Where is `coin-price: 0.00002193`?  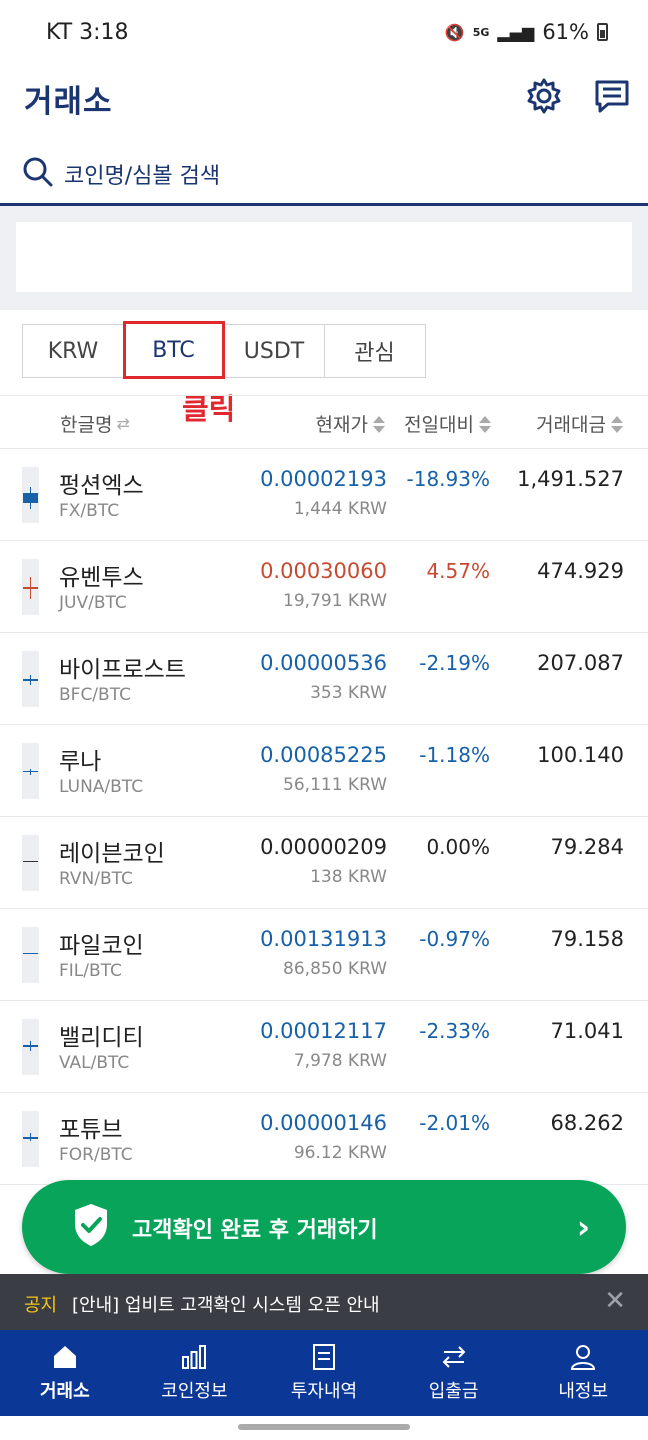 coin-price: 0.00002193 is located at coordinates (323, 479).